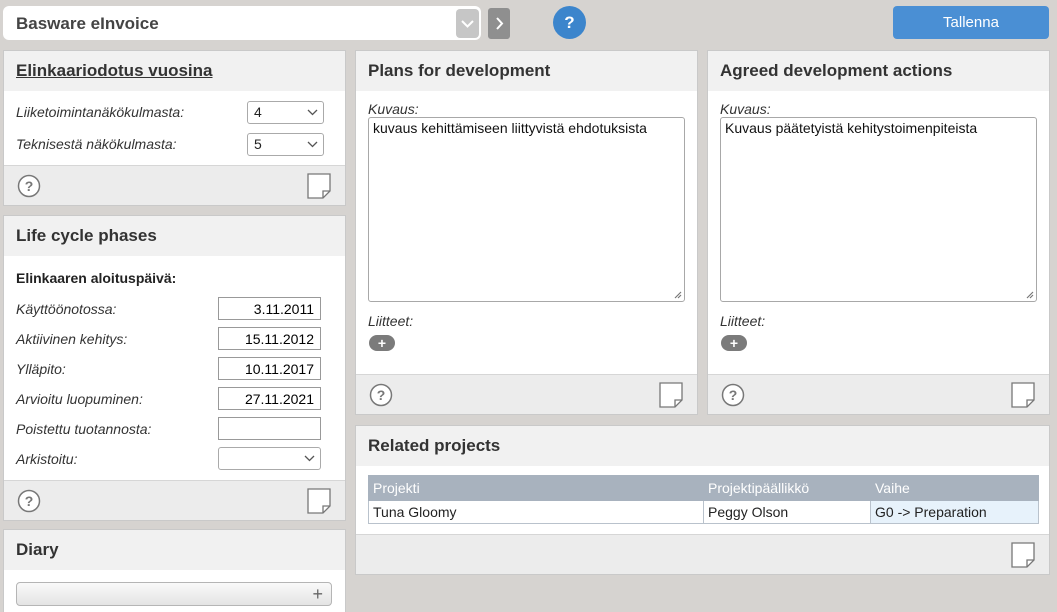 This screenshot has height=612, width=1057. Describe the element at coordinates (41, 369) in the screenshot. I see `phase-label: Ylläpito:` at that location.